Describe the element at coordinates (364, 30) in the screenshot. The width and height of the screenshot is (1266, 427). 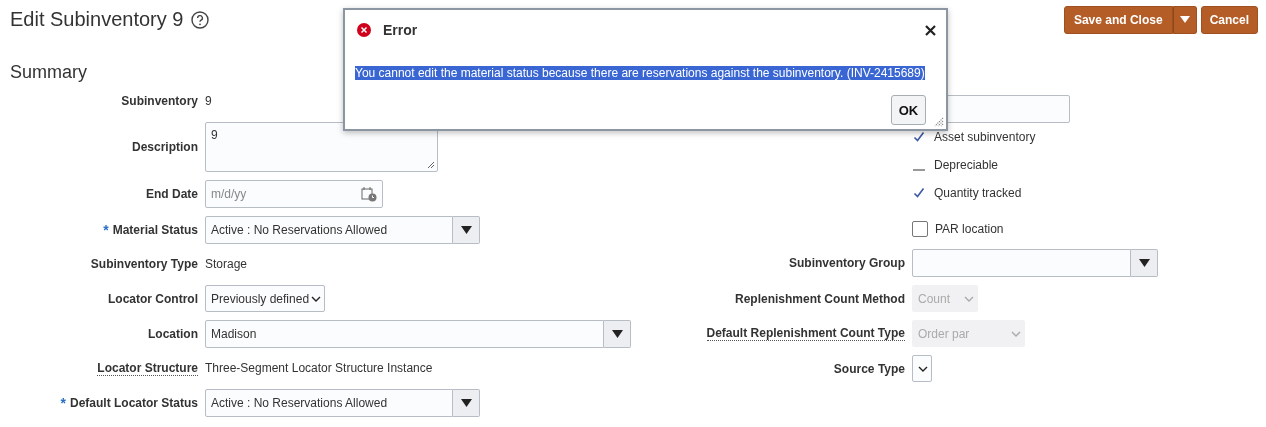
I see `error-icon` at that location.